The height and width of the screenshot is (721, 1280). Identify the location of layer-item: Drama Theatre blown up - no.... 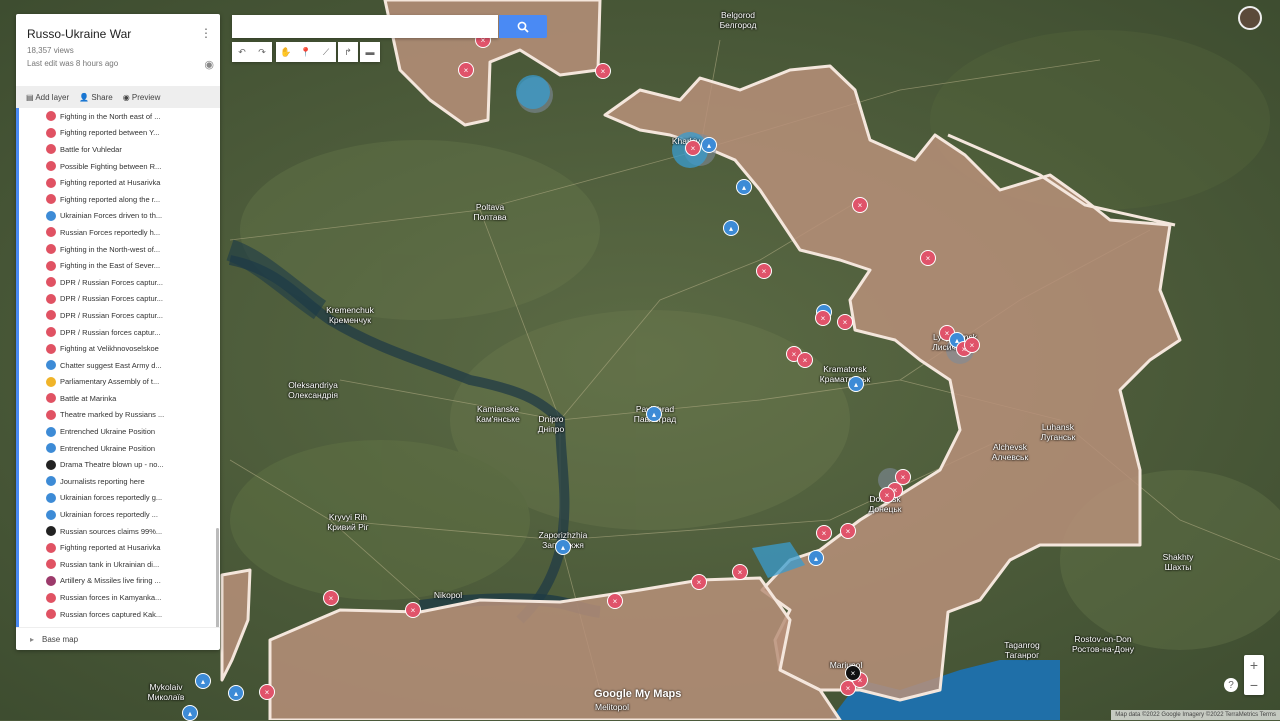
(118, 464).